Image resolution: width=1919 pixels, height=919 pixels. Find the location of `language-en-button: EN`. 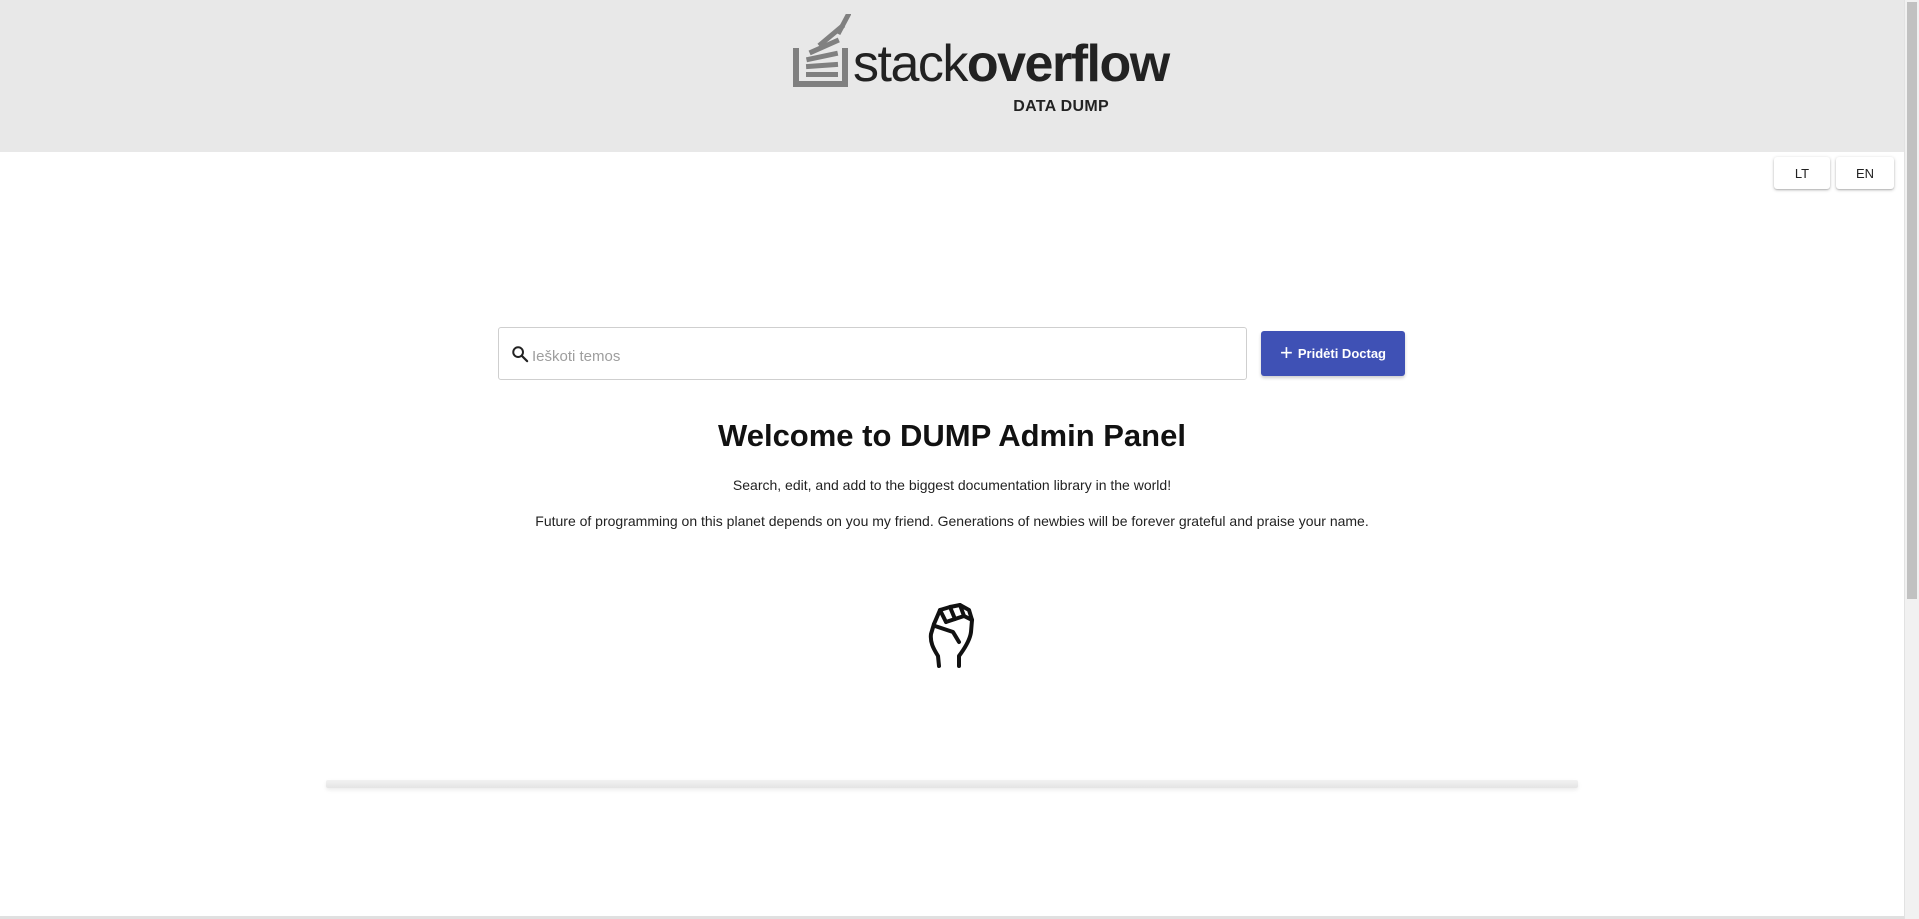

language-en-button: EN is located at coordinates (1865, 173).